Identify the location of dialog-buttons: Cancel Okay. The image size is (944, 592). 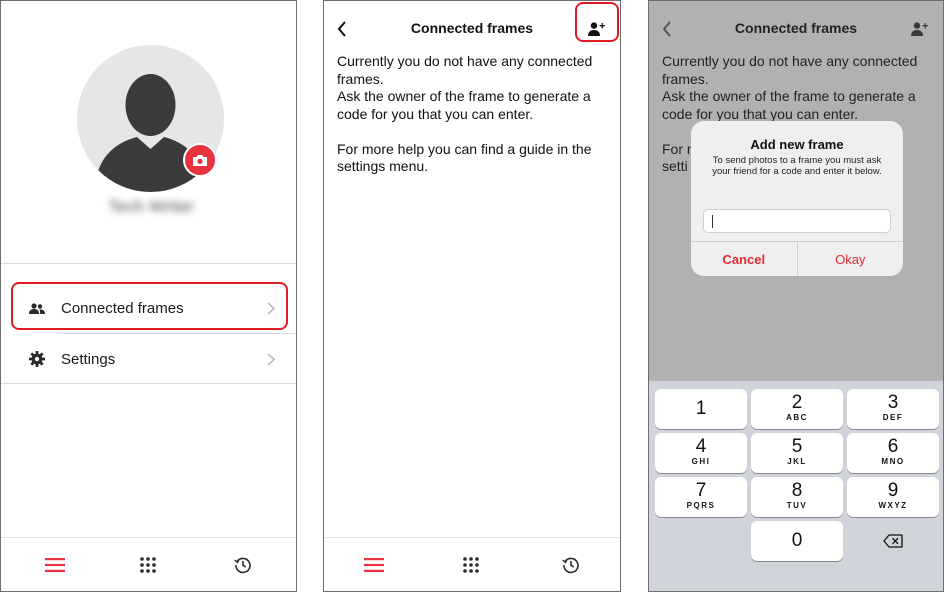
(797, 258).